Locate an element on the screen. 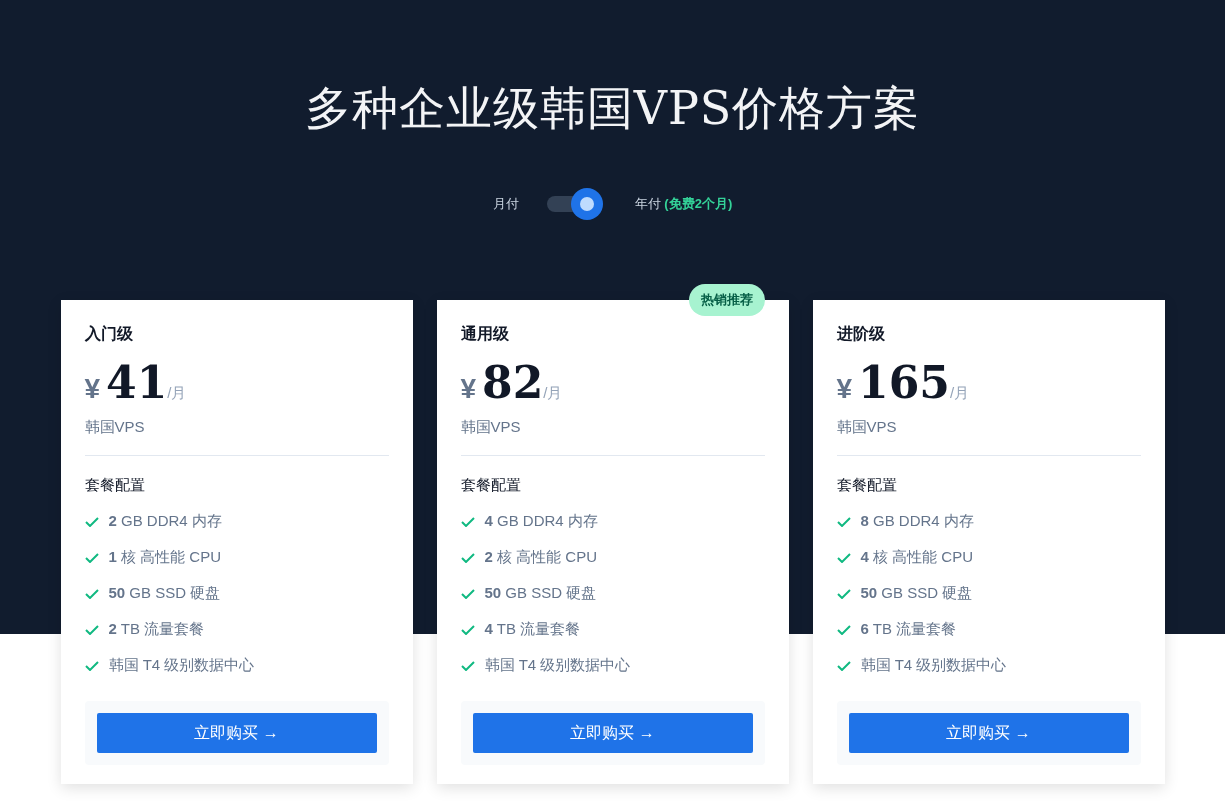 This screenshot has width=1225, height=805. page-title: 多种企业级韩国VPS价格方案 is located at coordinates (612, 108).